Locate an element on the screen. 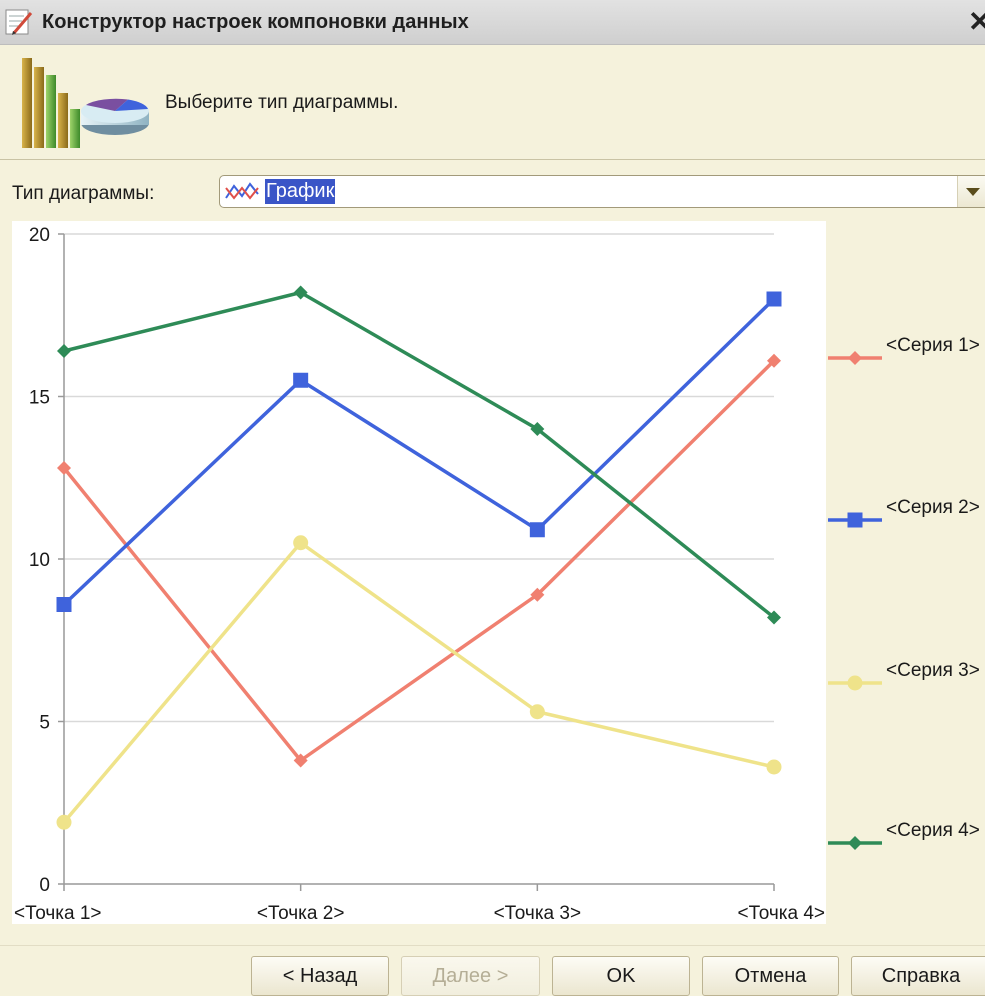 Image resolution: width=985 pixels, height=996 pixels. ok-button: OK is located at coordinates (621, 976).